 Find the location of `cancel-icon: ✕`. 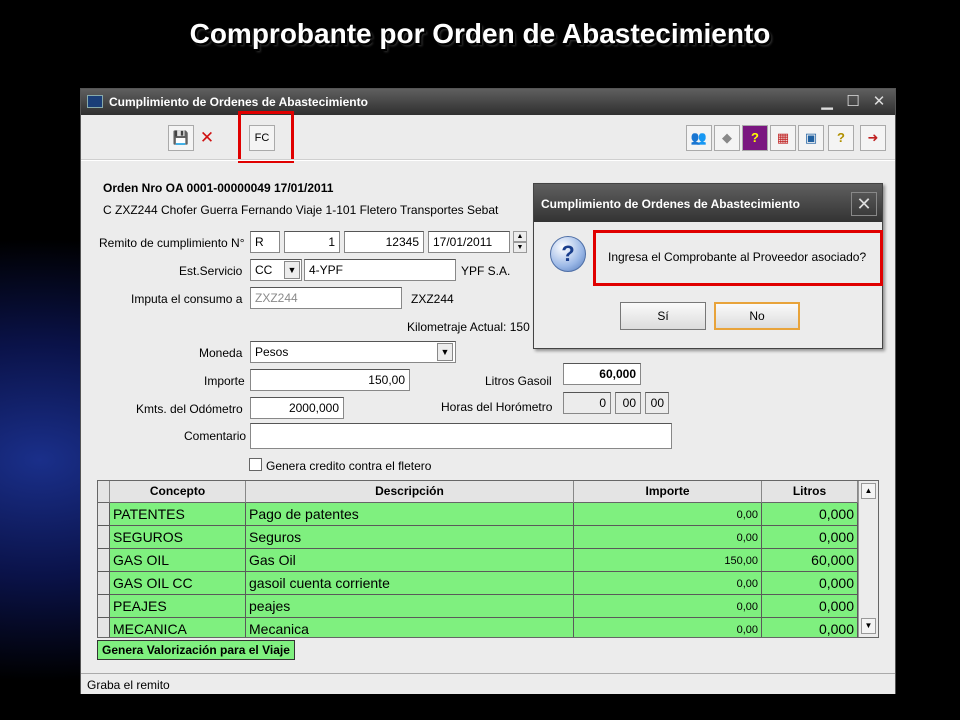

cancel-icon: ✕ is located at coordinates (207, 138).